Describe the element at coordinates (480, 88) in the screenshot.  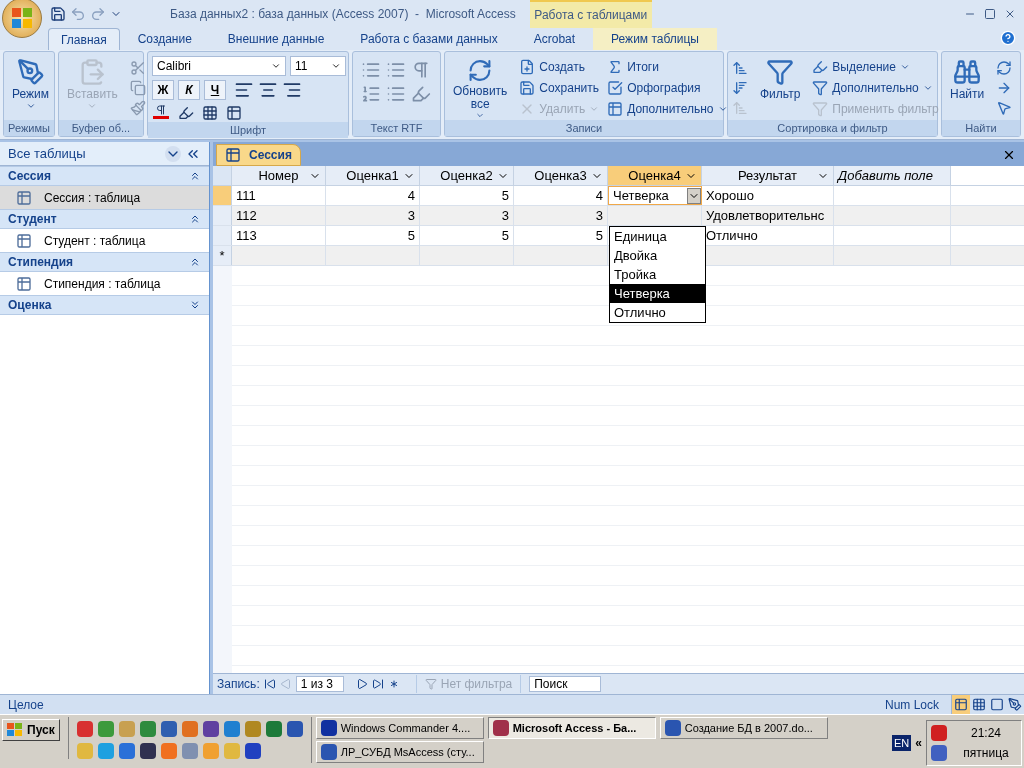
I see `ribbon-button: Обновить все` at that location.